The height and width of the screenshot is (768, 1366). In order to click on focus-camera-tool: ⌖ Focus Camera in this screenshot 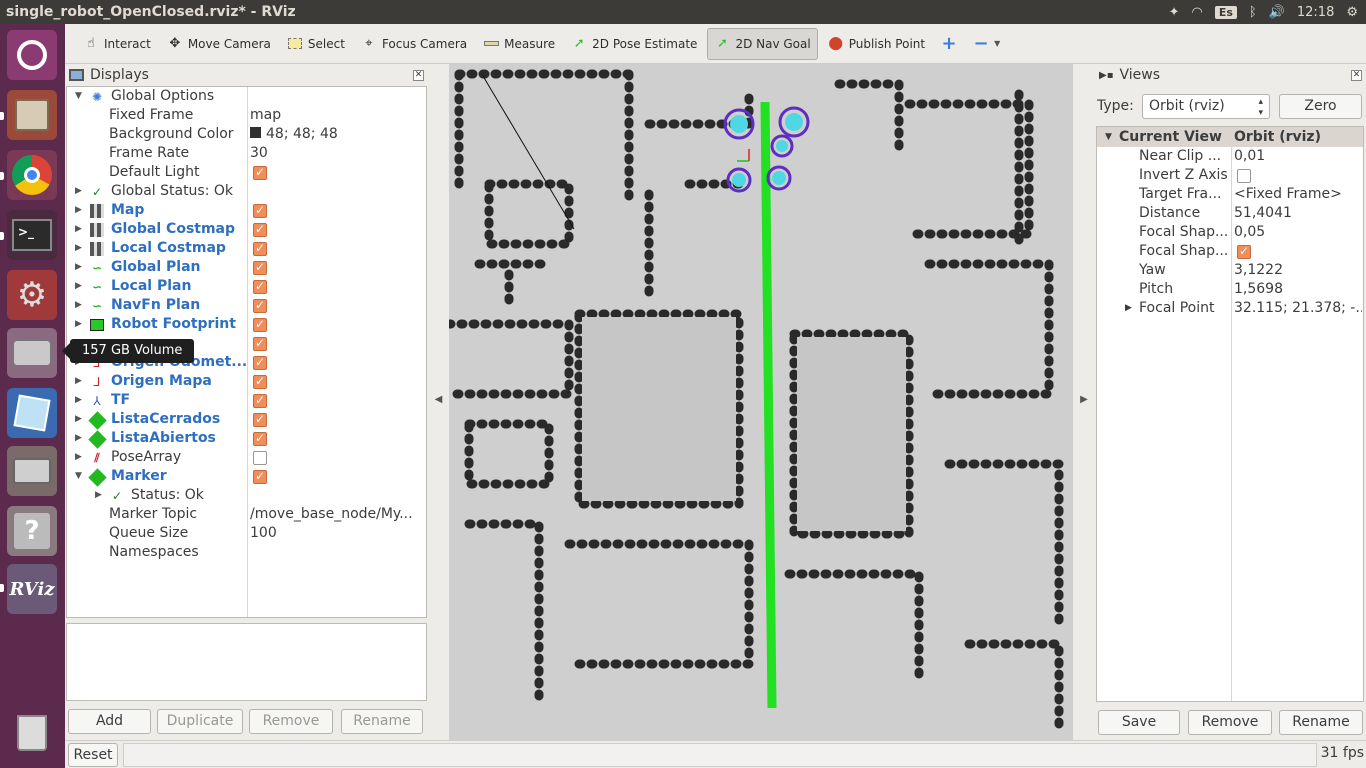, I will do `click(414, 44)`.